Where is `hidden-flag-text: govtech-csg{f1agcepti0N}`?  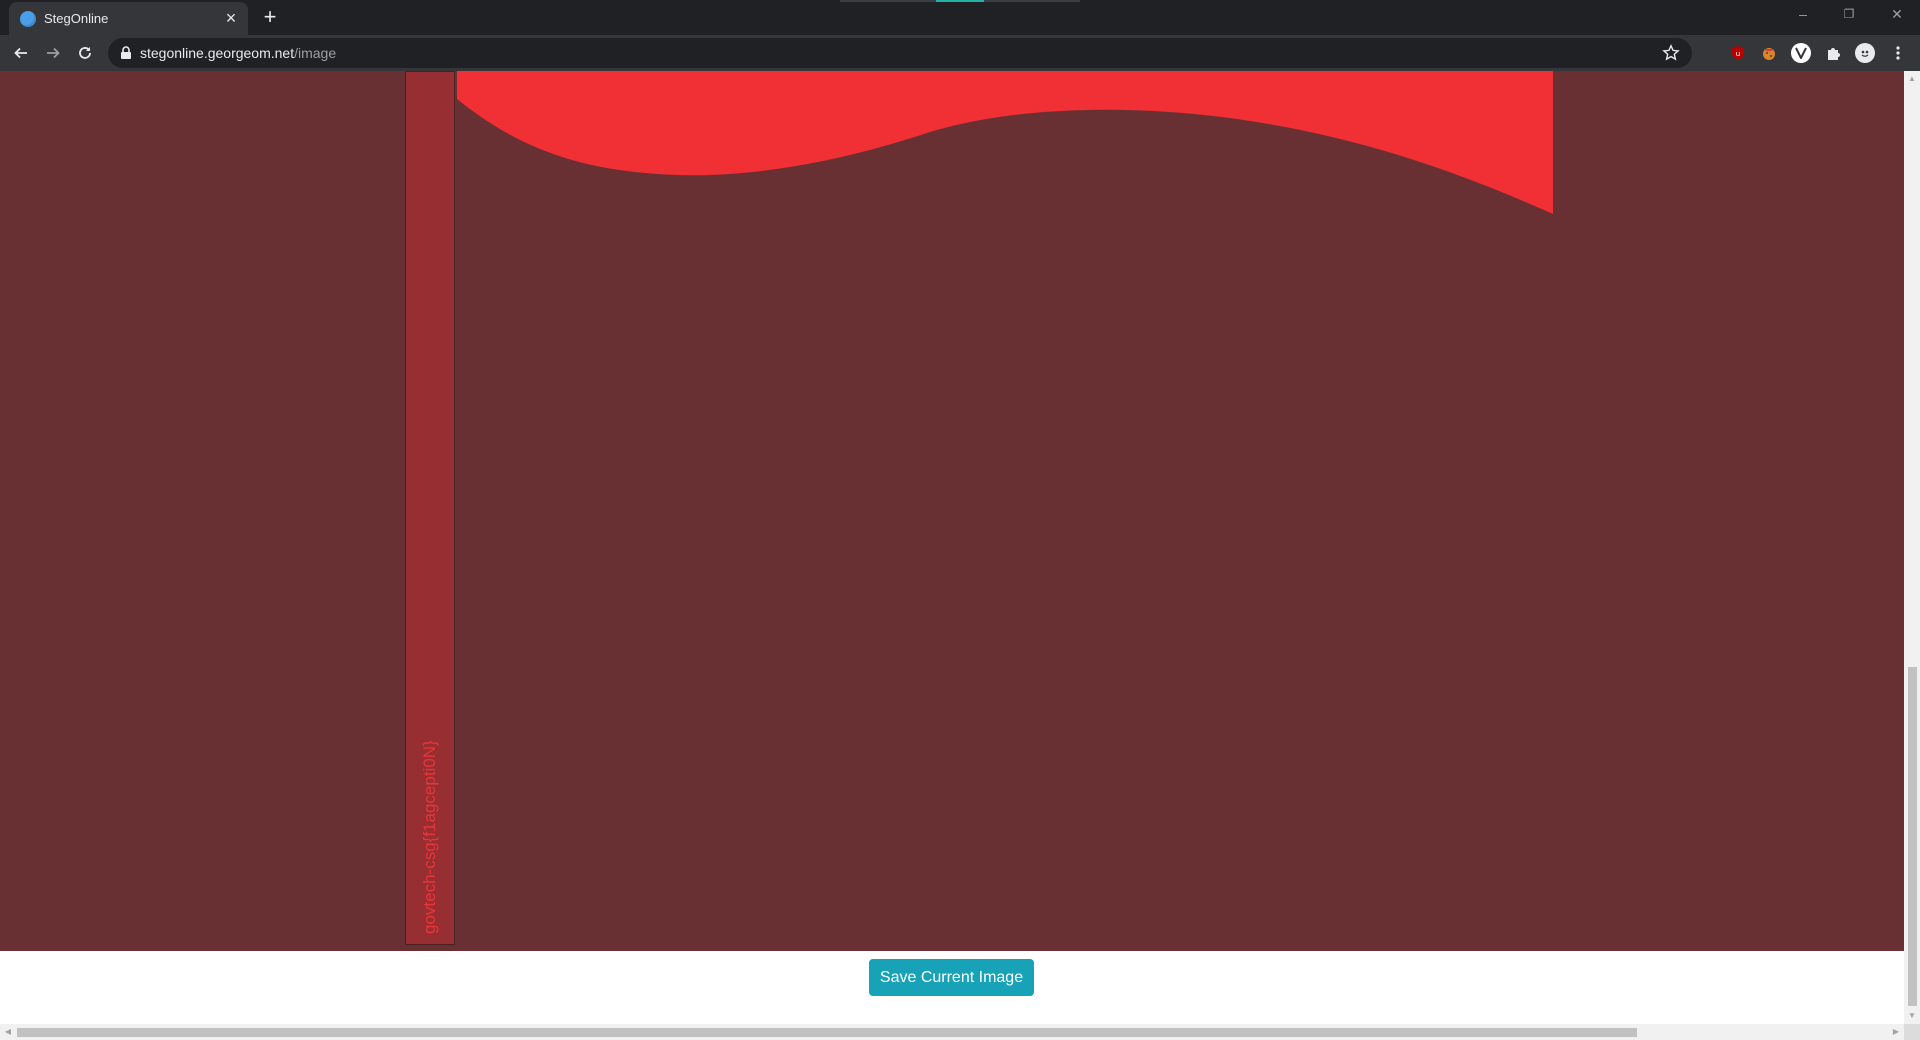
hidden-flag-text: govtech-csg{f1agcepti0N} is located at coordinates (429, 837).